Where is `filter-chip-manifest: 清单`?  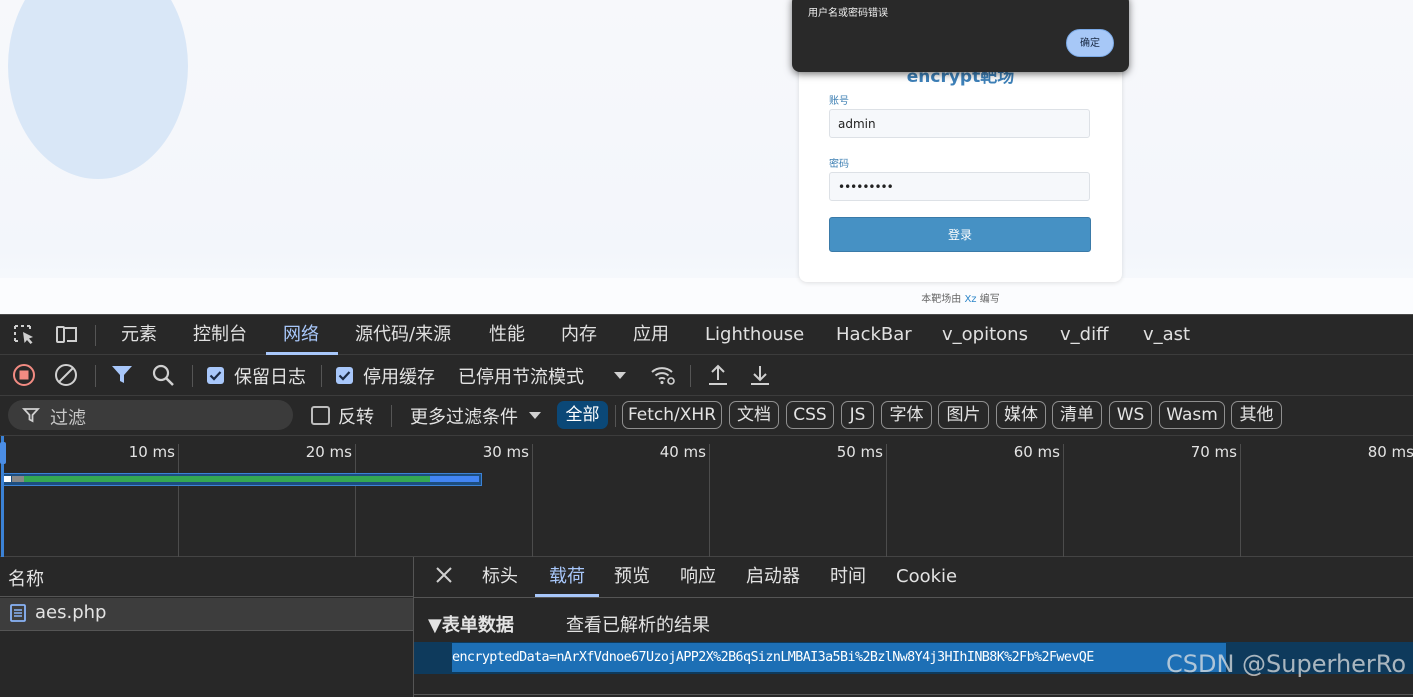 filter-chip-manifest: 清单 is located at coordinates (1077, 415).